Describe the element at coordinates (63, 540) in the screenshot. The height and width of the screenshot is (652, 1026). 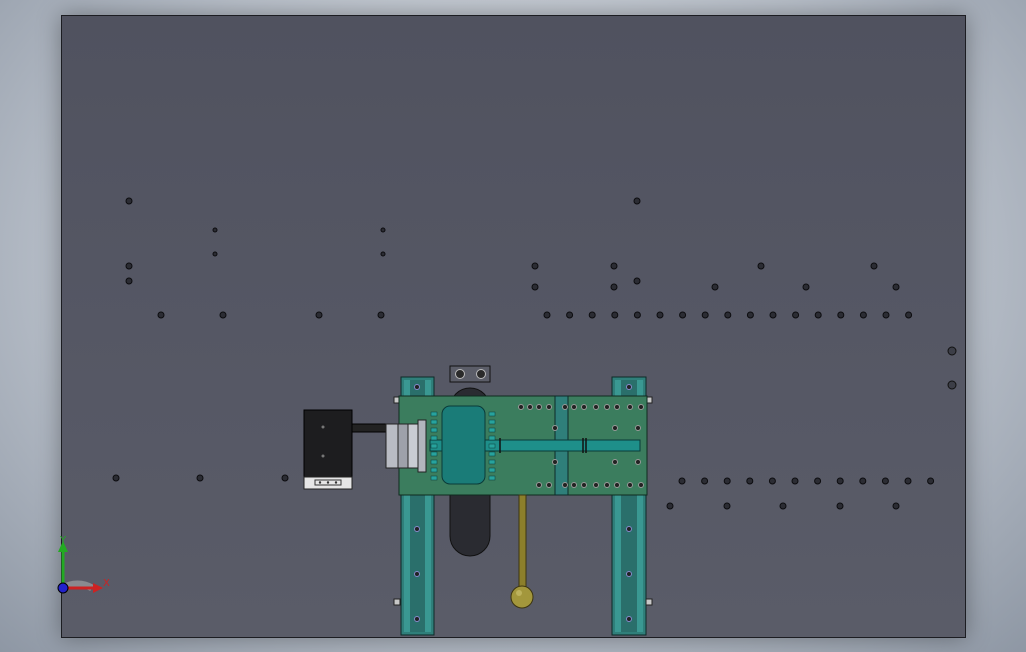
I see `axis-y-label: Y` at that location.